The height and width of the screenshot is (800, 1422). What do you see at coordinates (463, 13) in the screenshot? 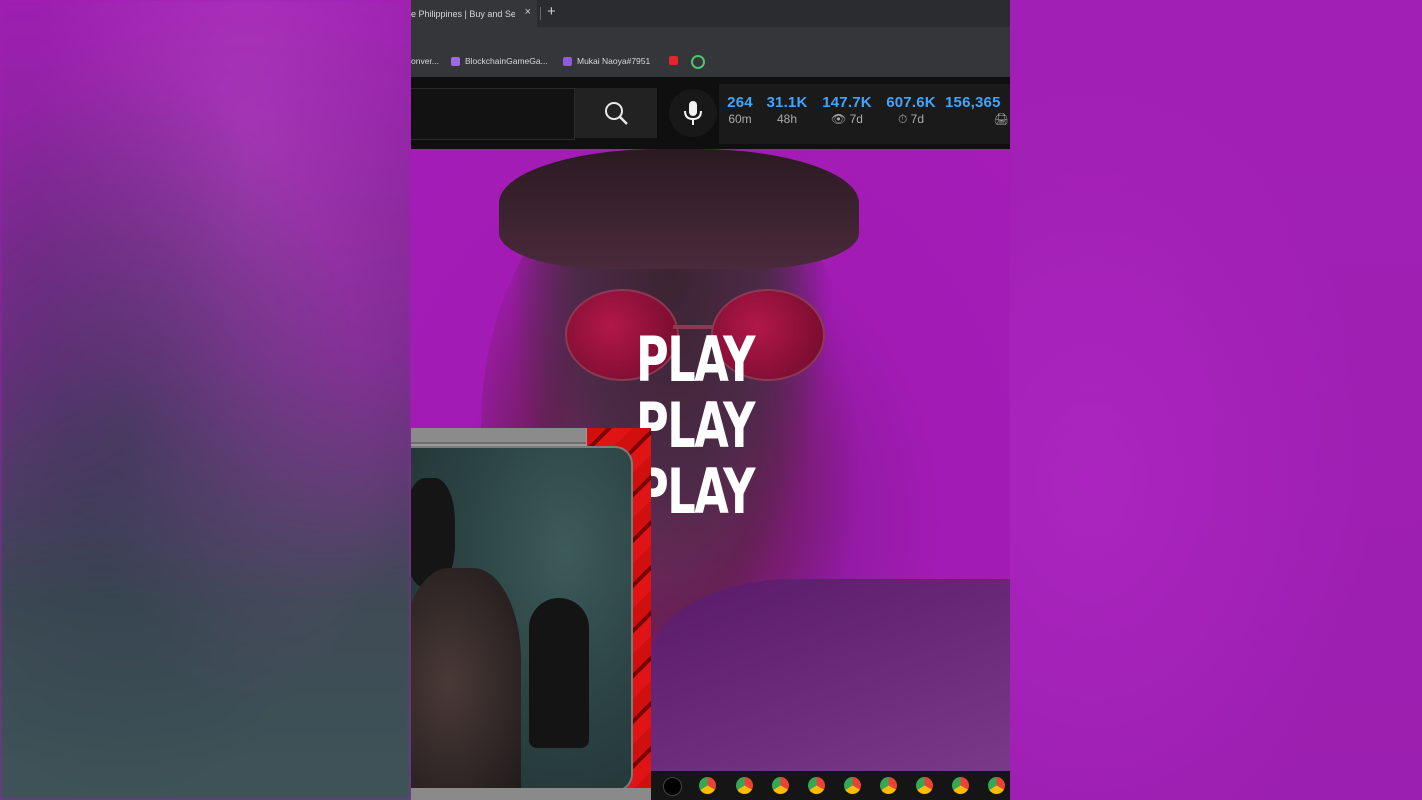
I see `tab-title: e Philippines | Buy and Sel` at bounding box center [463, 13].